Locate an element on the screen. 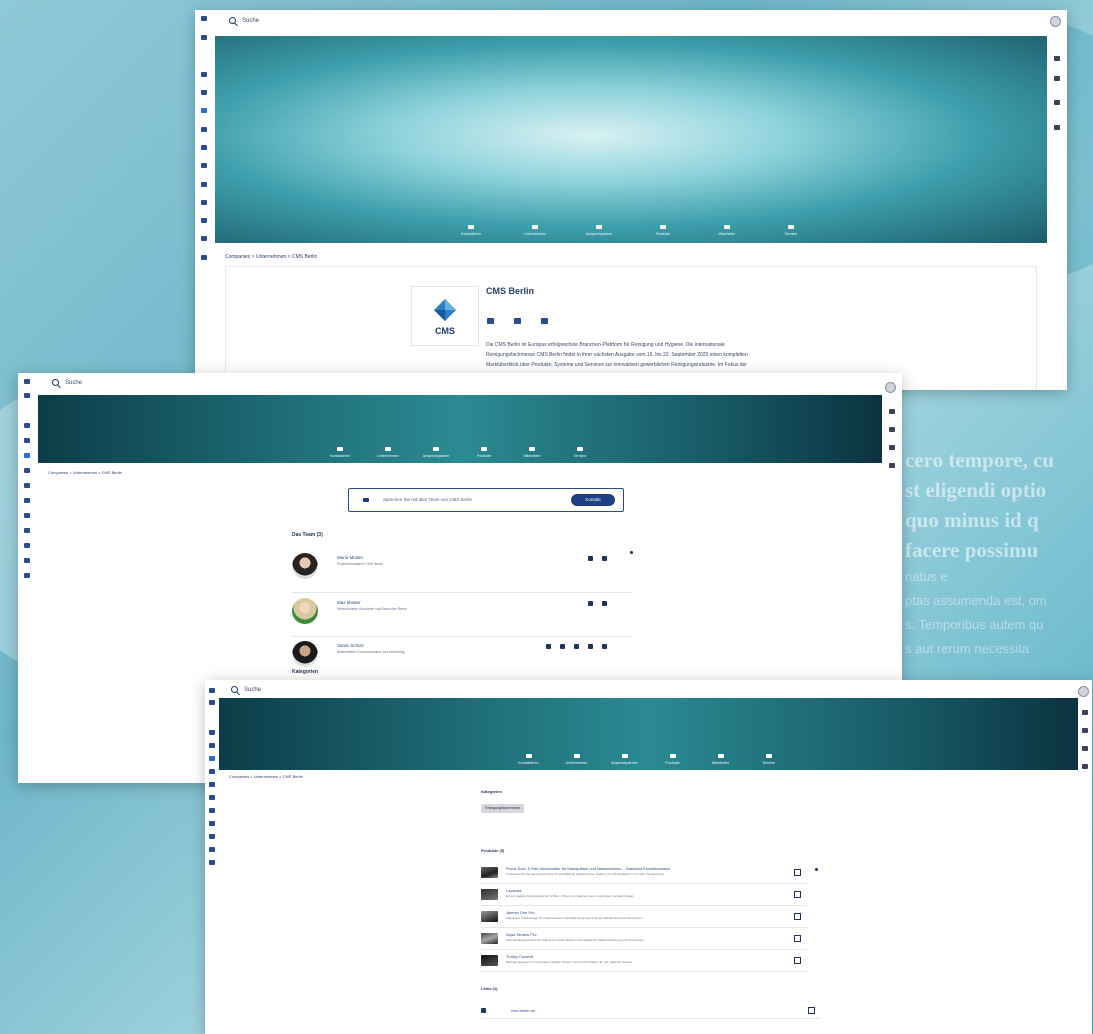 The height and width of the screenshot is (1034, 1093). contact-name: Maria Muster is located at coordinates (350, 557).